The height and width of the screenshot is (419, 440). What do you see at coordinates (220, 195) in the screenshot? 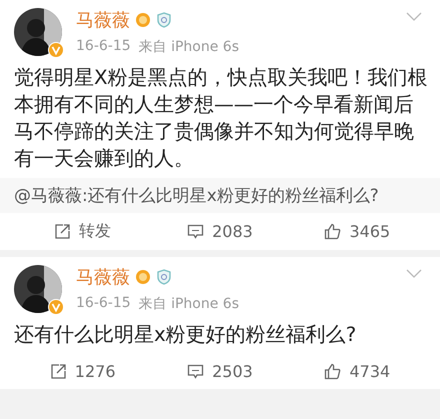
I see `quoted-post: @马薇薇:还有什么比明星x粉更好的粉丝福利么?` at bounding box center [220, 195].